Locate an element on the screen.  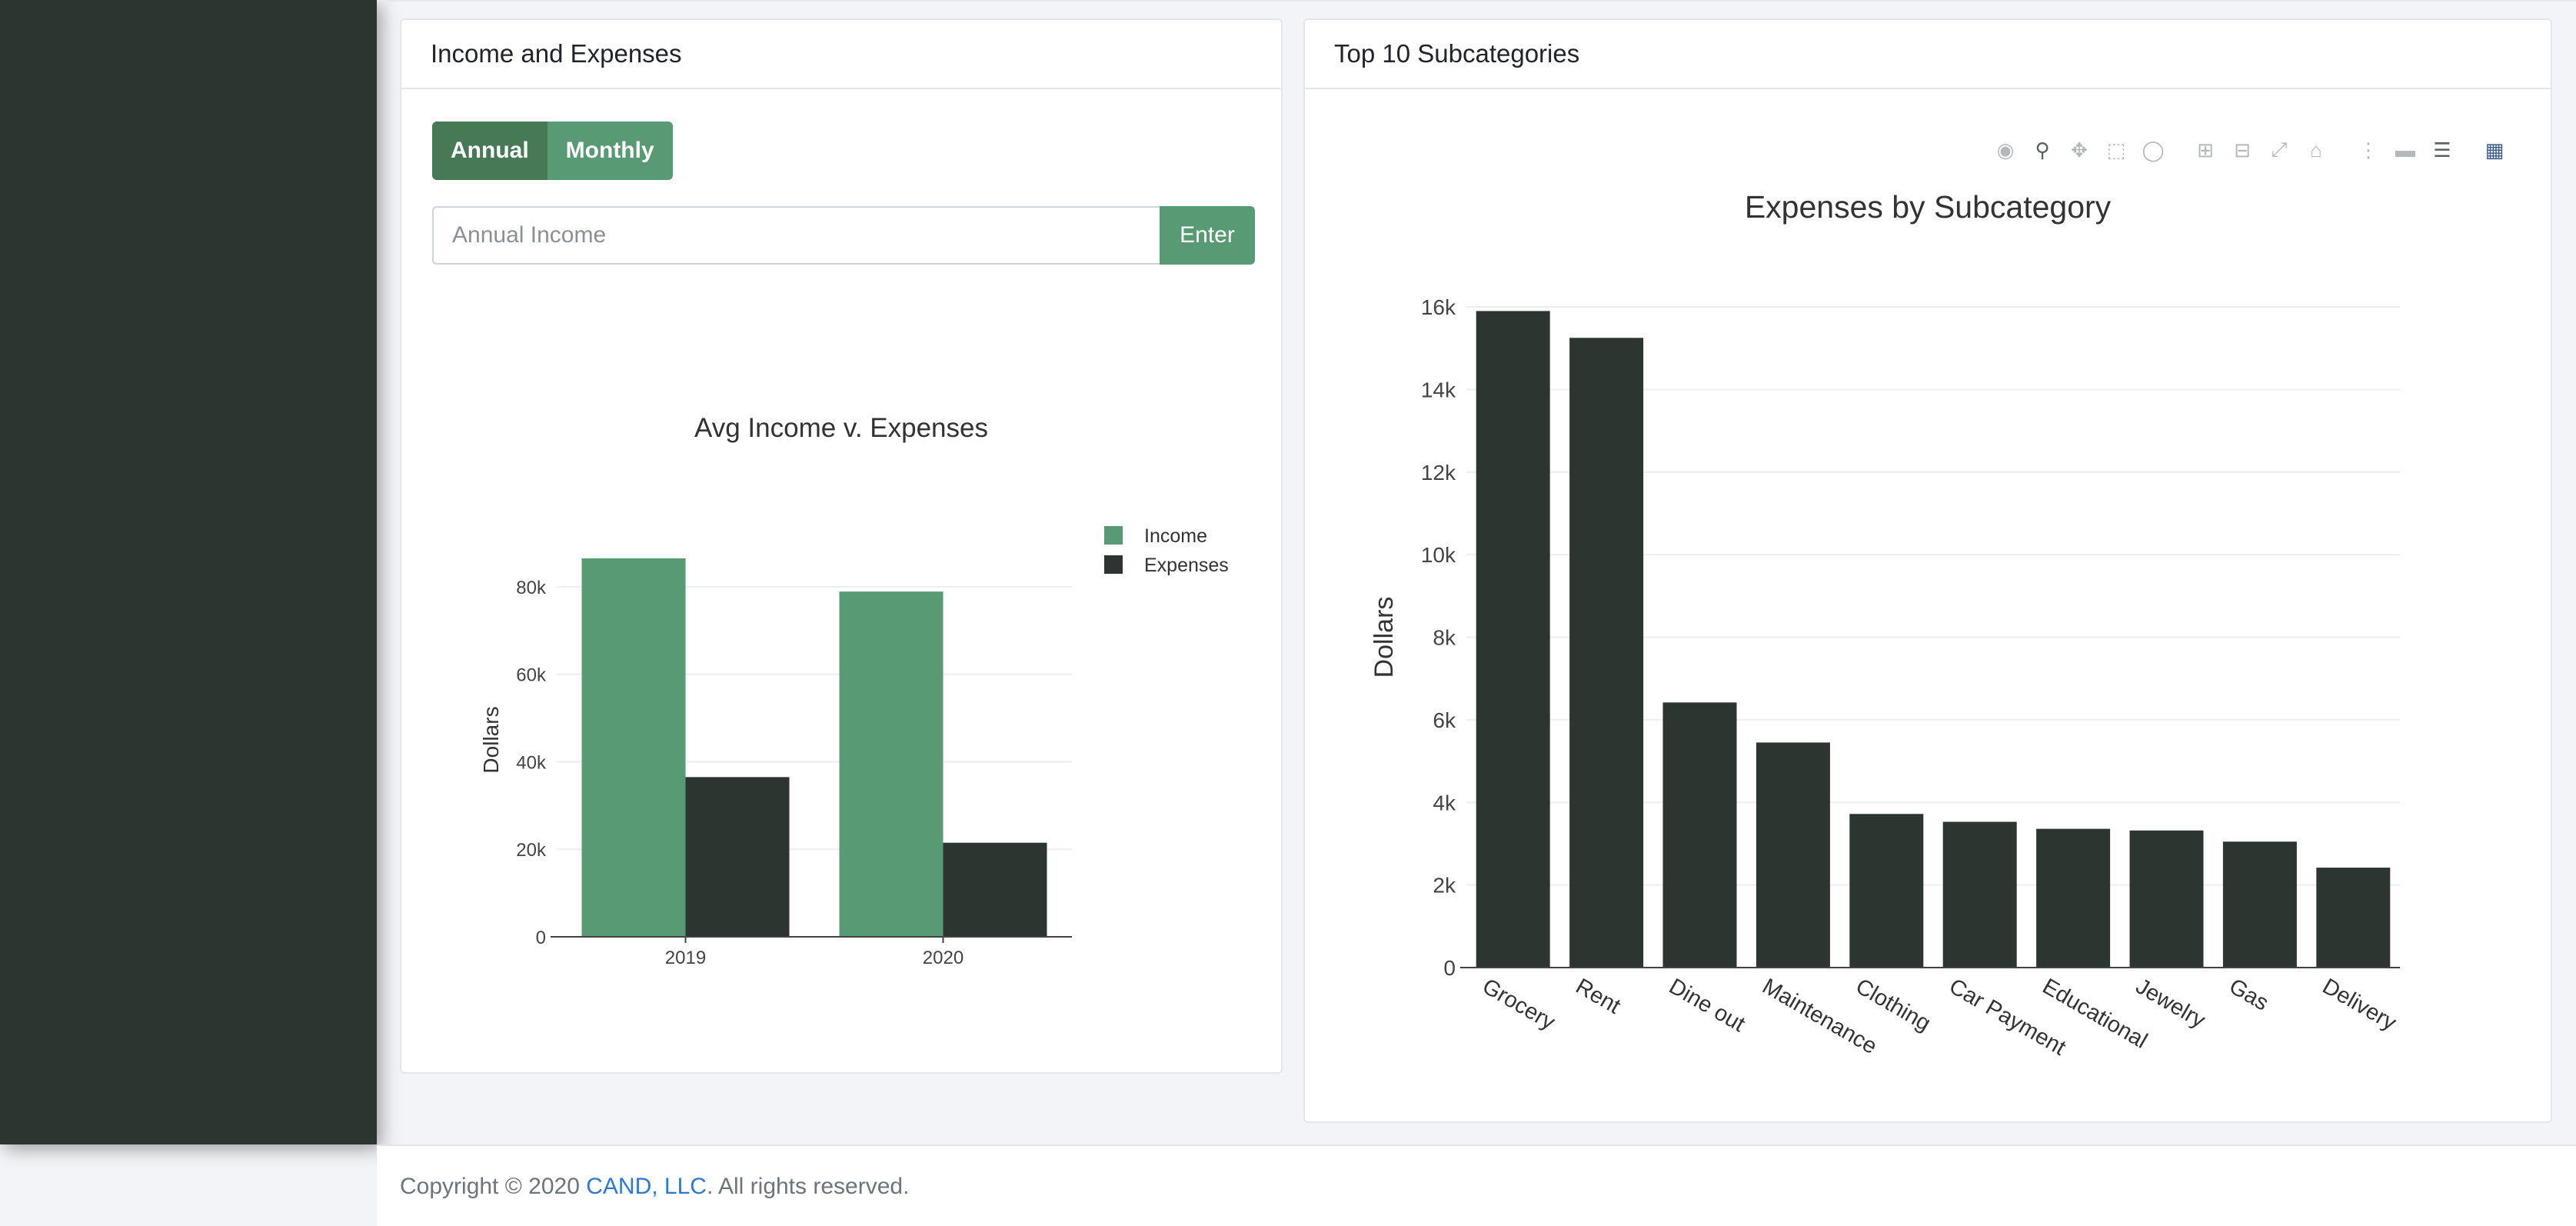
y-tick-label: 40k is located at coordinates (531, 762).